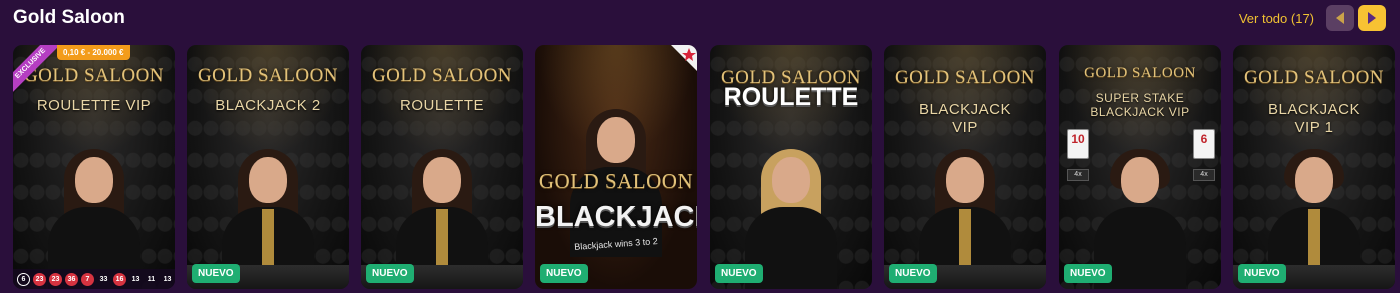 The width and height of the screenshot is (1400, 293). I want to click on playing-card: 6, so click(1204, 144).